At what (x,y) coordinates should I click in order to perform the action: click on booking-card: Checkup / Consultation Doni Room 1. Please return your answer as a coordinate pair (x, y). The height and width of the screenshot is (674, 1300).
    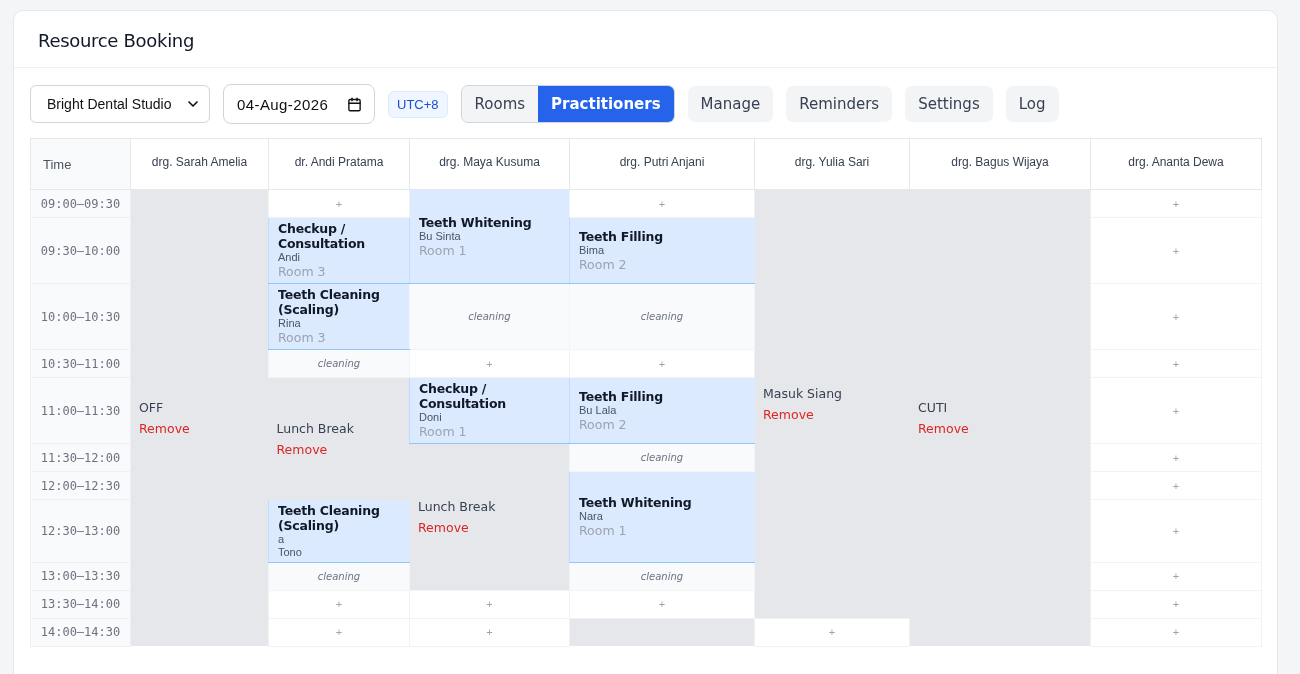
    Looking at the image, I should click on (489, 410).